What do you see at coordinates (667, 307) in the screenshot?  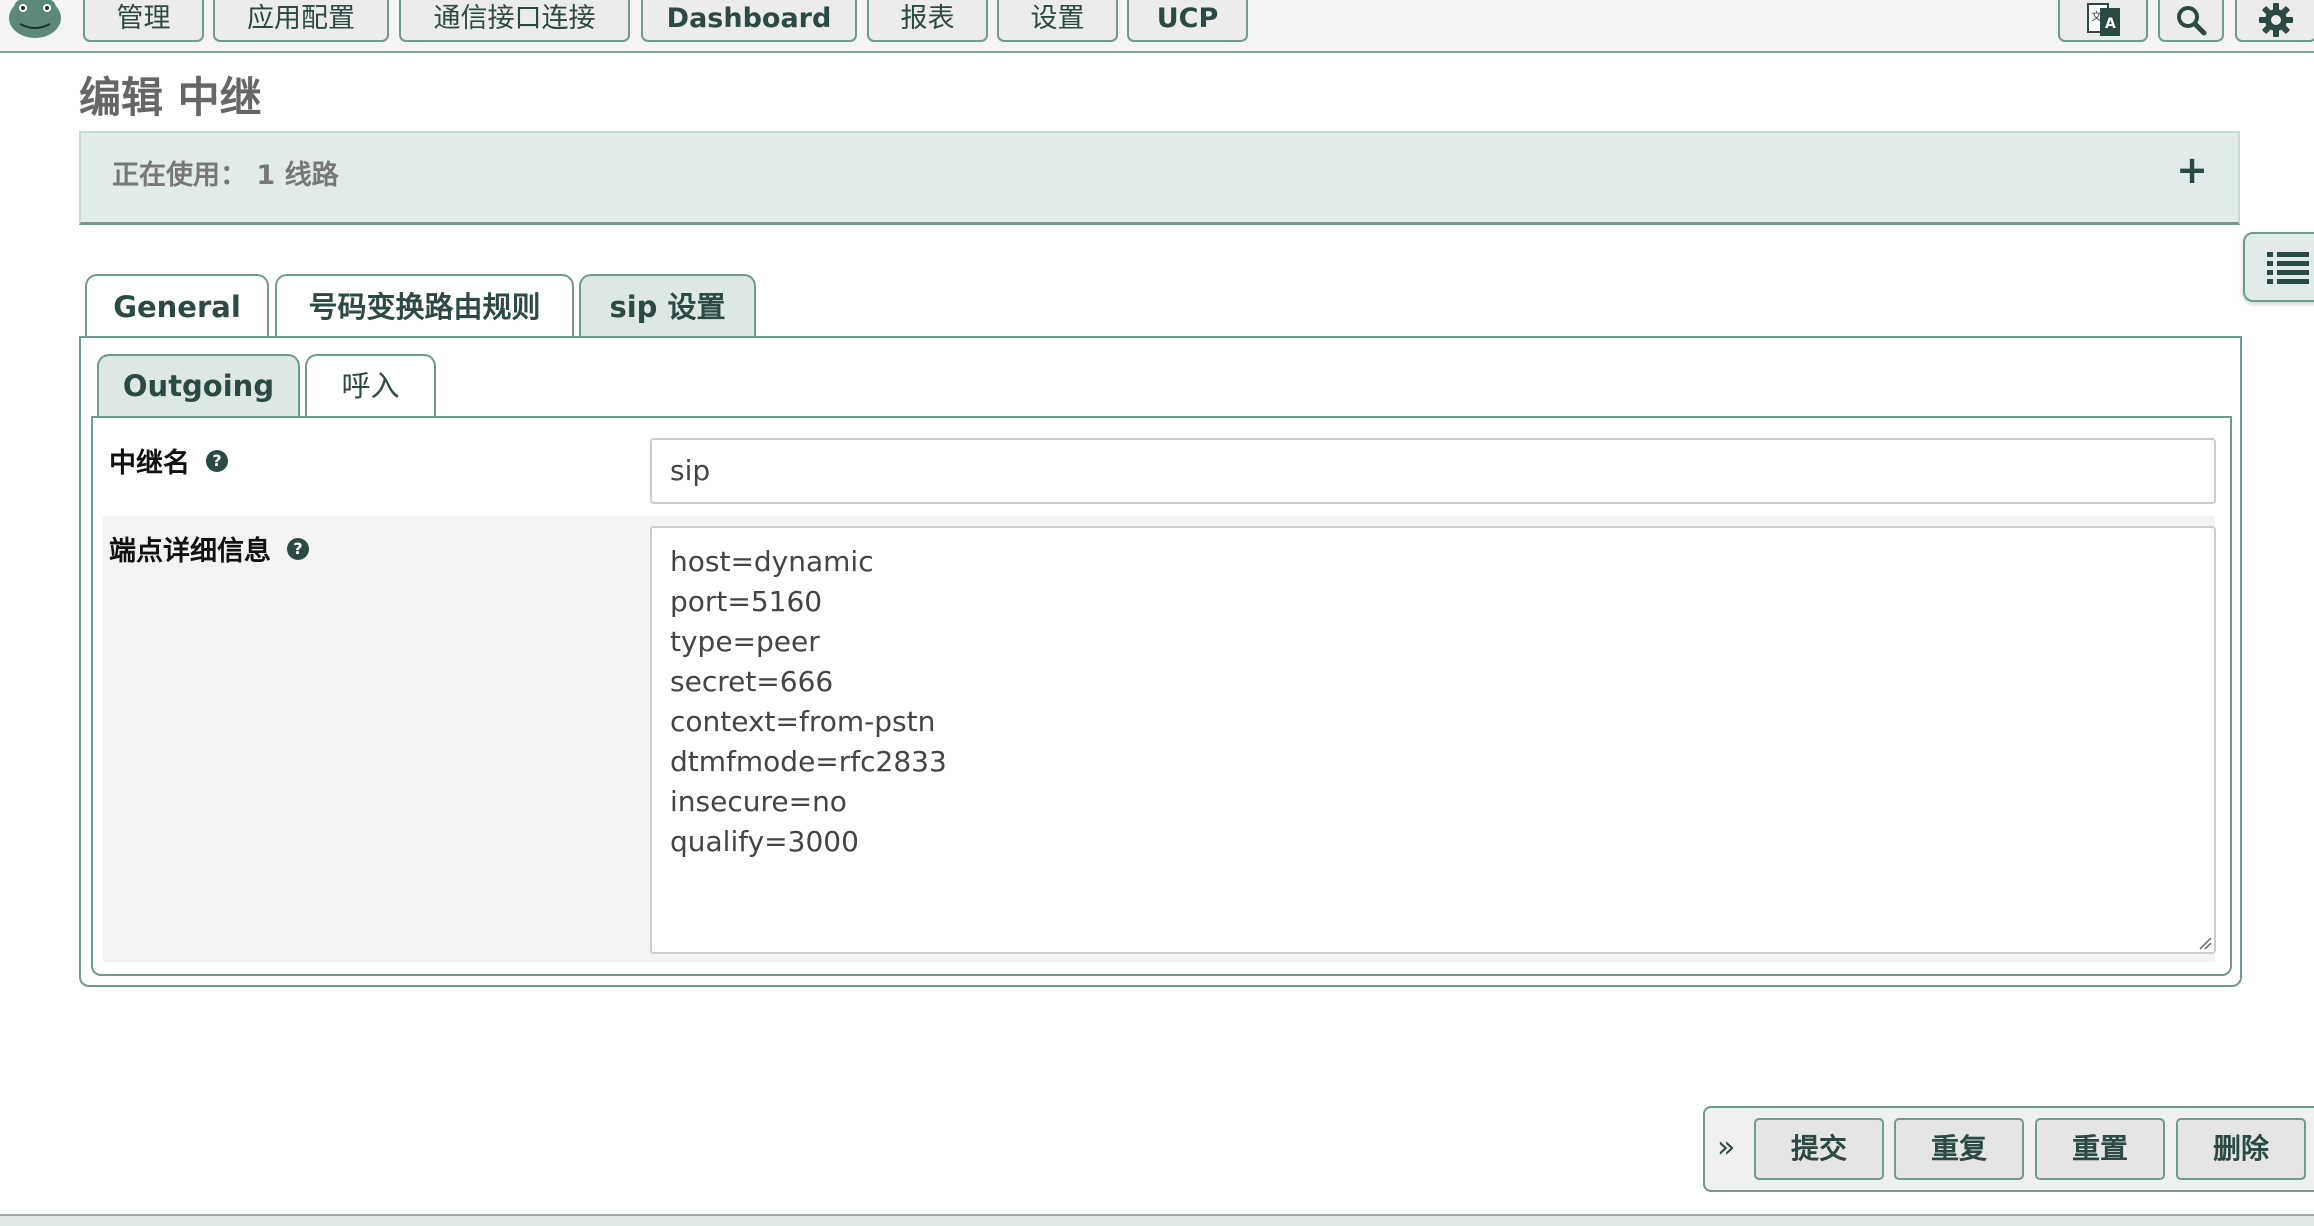 I see `tab-sip-settings: sip 设置` at bounding box center [667, 307].